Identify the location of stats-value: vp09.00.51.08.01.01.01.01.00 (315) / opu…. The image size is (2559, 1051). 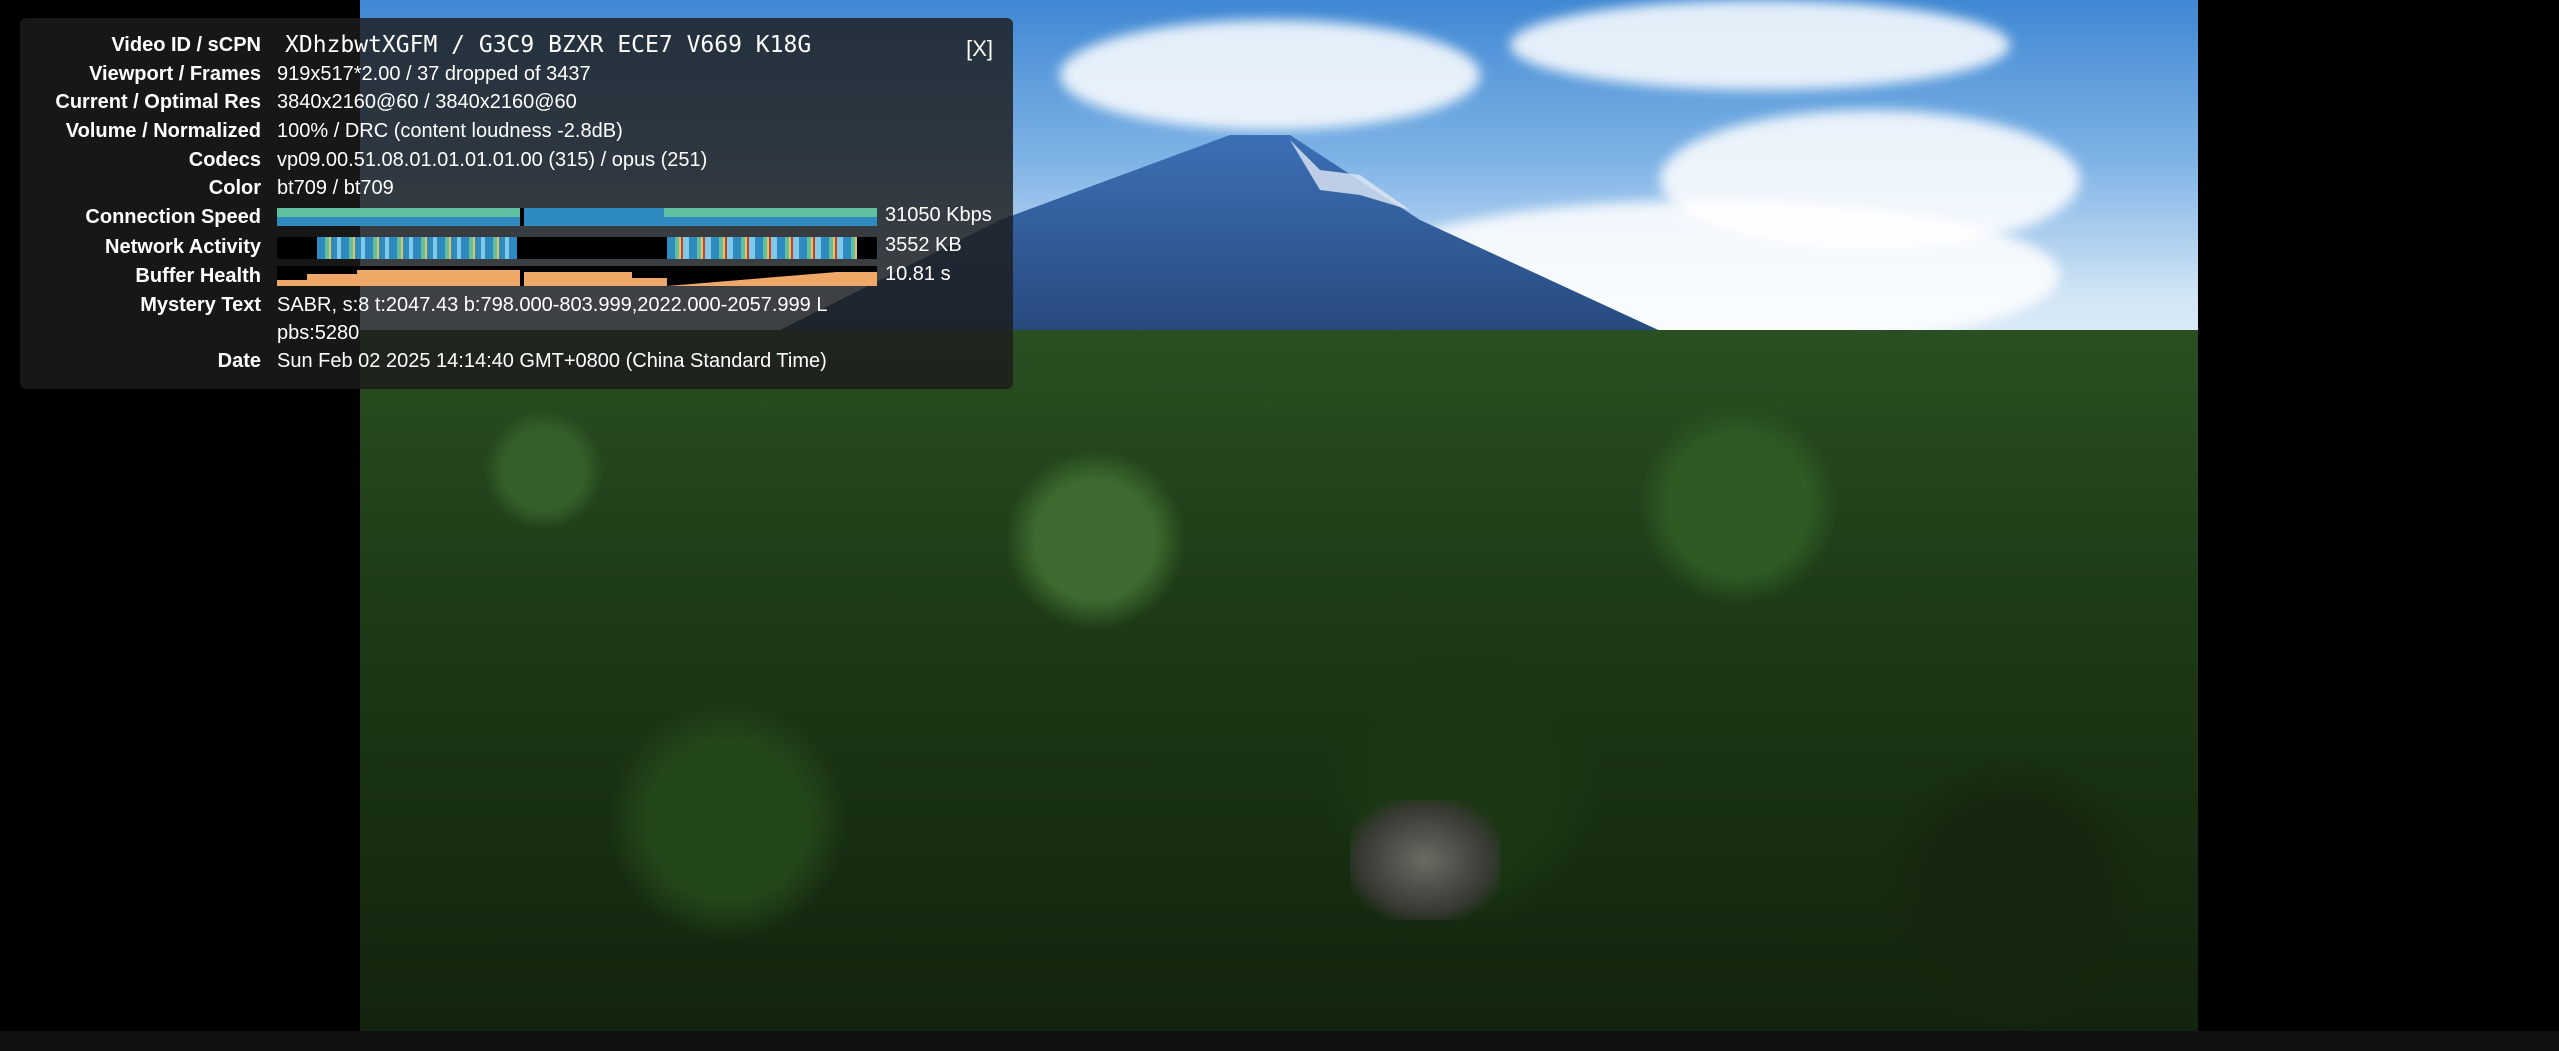
(492, 159).